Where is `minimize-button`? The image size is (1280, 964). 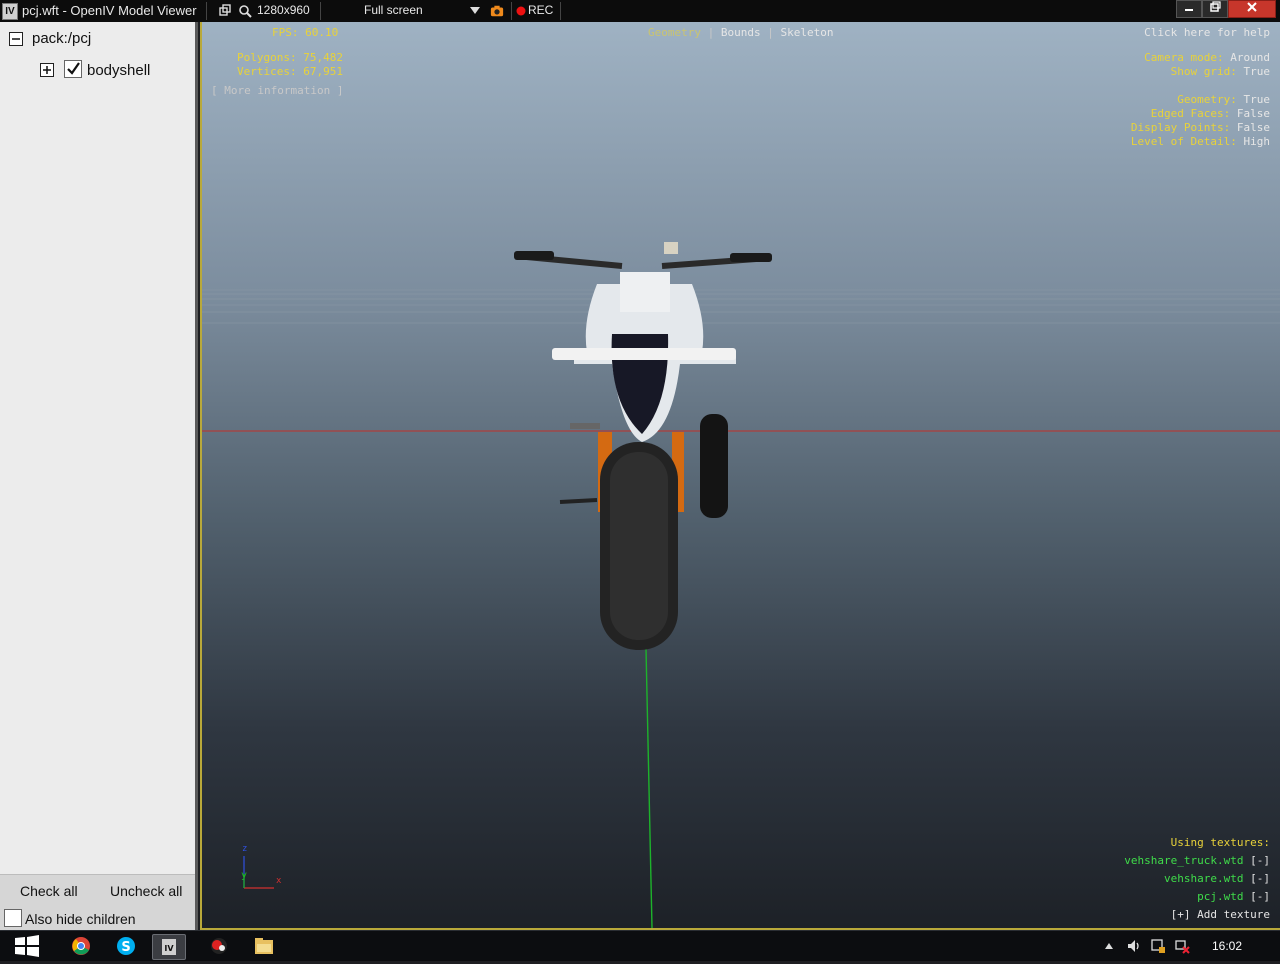
minimize-button is located at coordinates (1189, 9).